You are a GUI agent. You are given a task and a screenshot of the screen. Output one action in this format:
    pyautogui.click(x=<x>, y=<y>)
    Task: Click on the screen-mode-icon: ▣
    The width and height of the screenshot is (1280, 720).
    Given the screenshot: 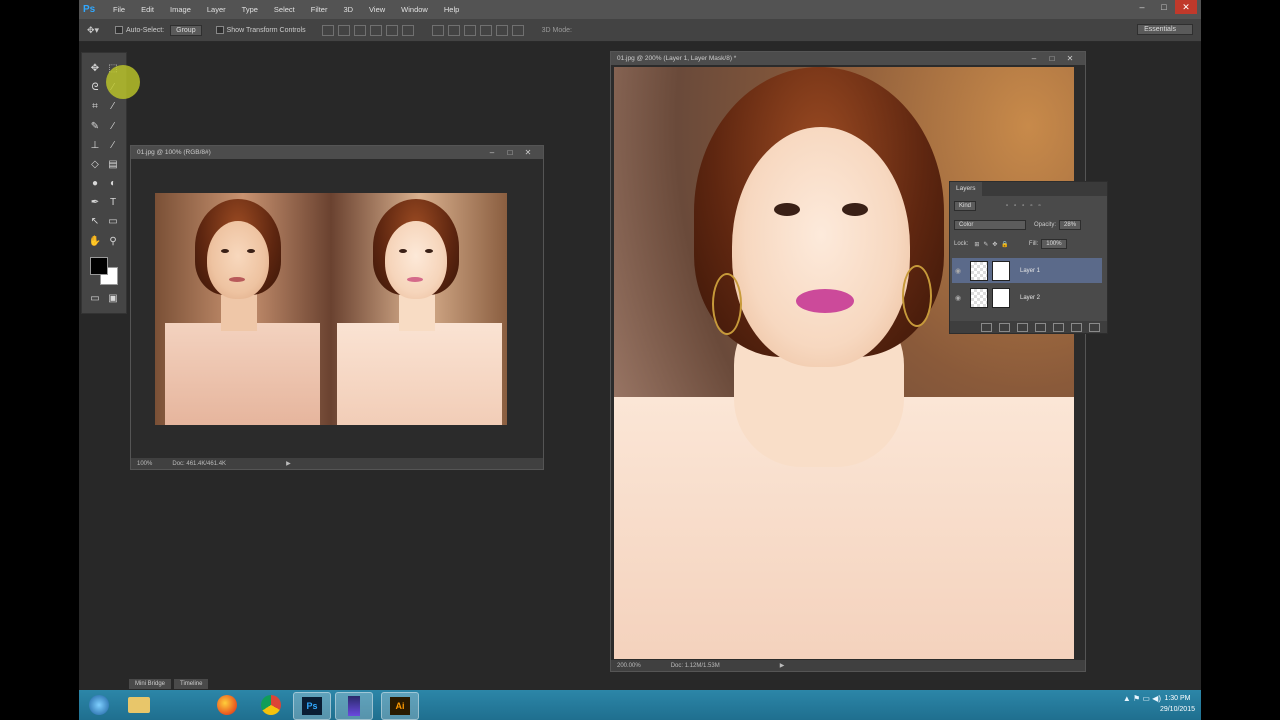 What is the action you would take?
    pyautogui.click(x=113, y=299)
    